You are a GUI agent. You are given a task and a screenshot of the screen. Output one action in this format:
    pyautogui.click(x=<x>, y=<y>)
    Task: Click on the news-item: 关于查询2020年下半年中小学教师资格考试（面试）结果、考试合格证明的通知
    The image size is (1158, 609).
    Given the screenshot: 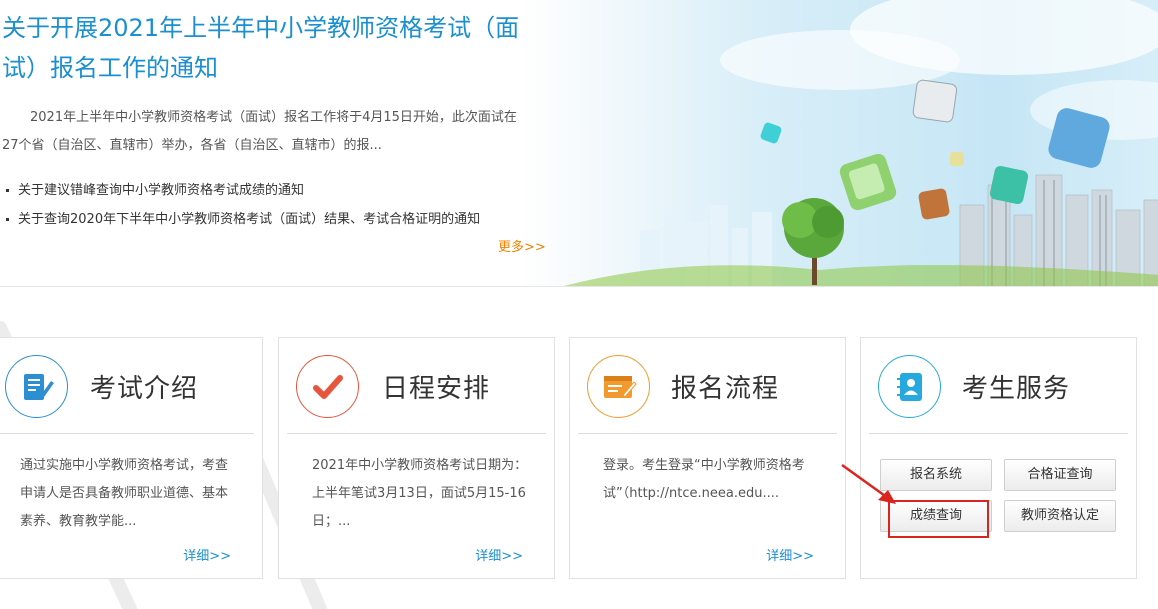 What is the action you would take?
    pyautogui.click(x=243, y=219)
    